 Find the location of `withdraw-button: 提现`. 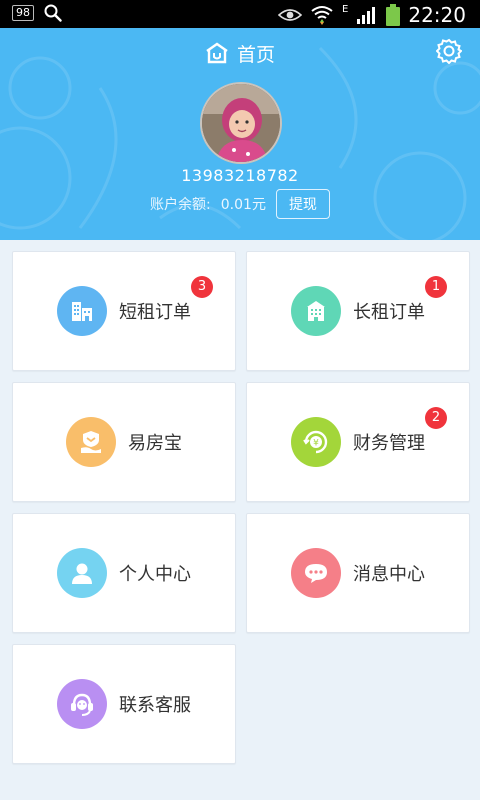

withdraw-button: 提现 is located at coordinates (302, 204).